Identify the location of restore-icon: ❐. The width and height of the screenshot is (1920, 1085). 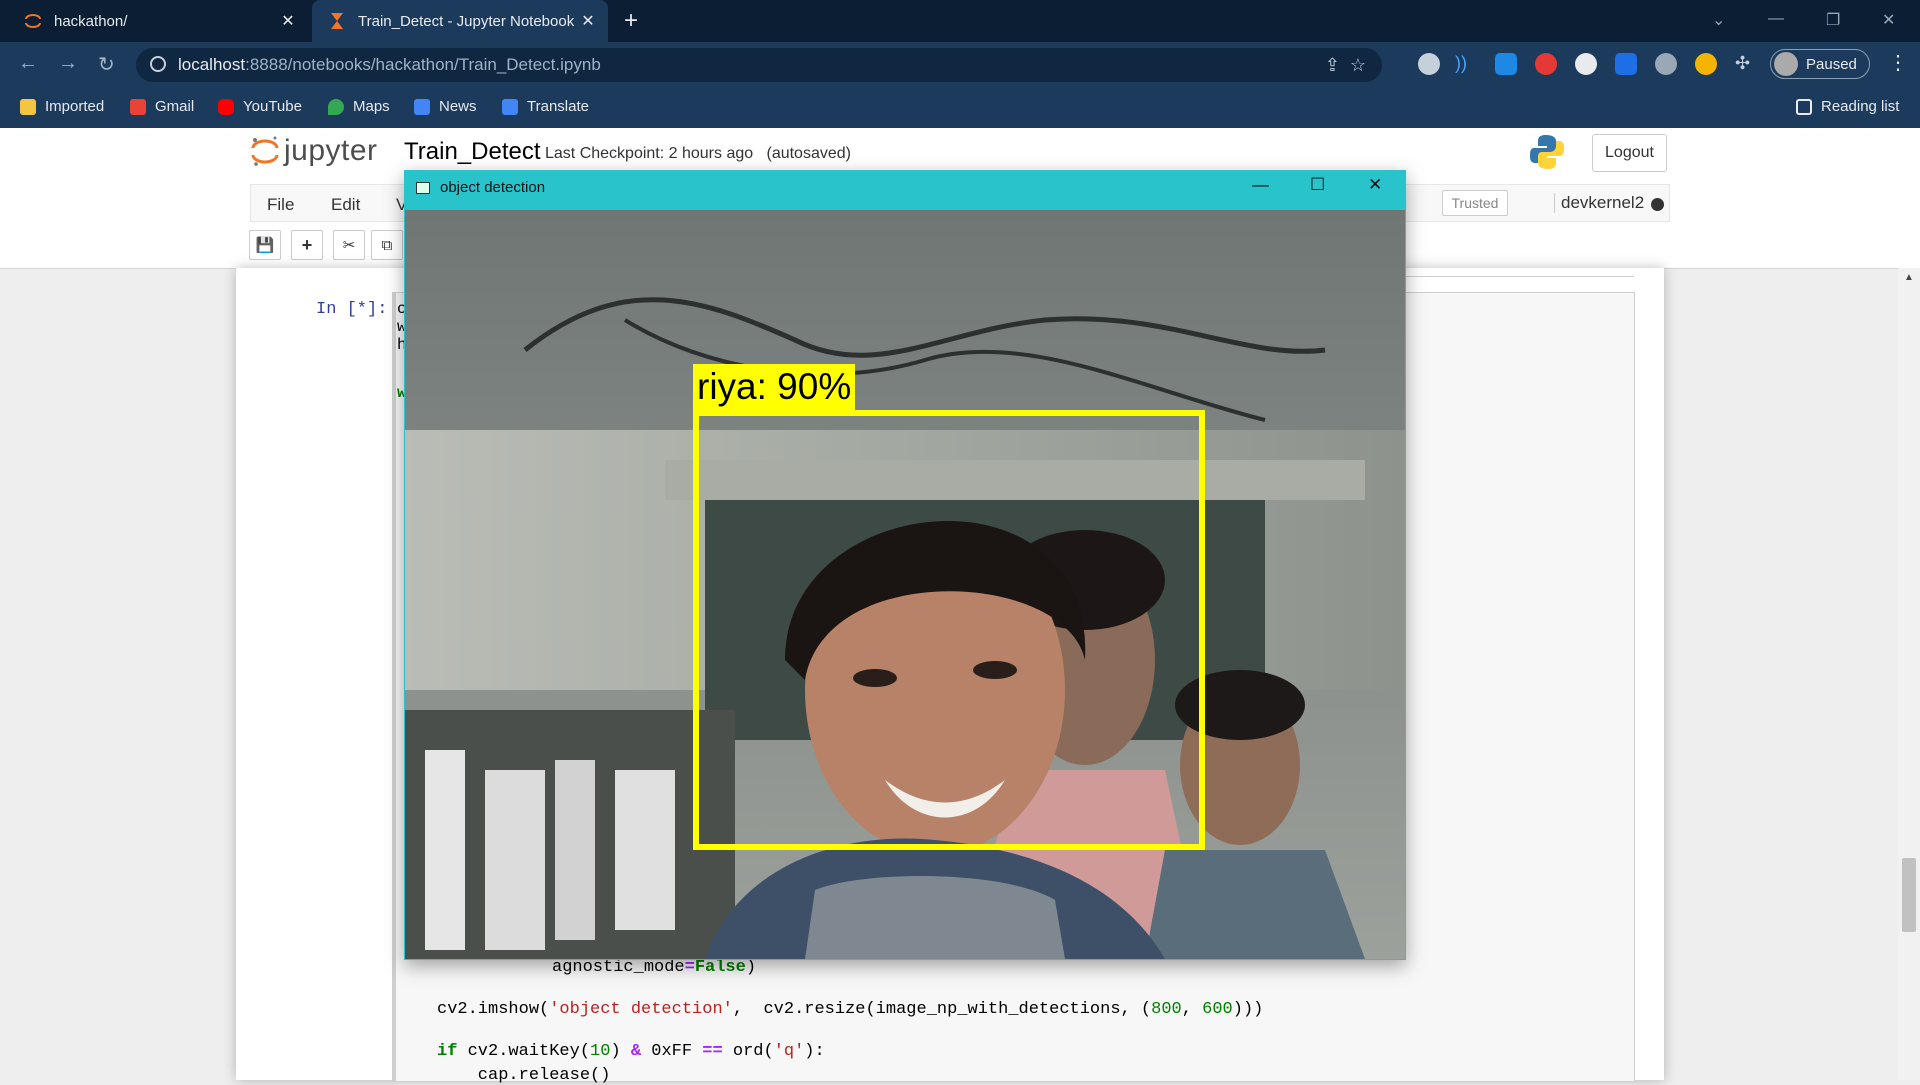
(1833, 20).